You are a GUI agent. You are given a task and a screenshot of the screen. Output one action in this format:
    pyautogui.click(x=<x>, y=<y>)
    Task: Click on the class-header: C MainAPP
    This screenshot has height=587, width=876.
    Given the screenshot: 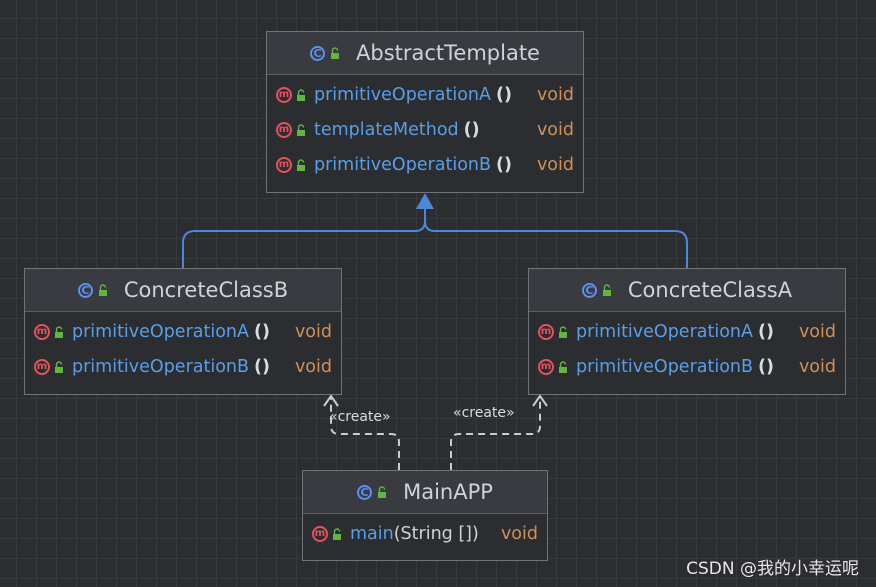 What is the action you would take?
    pyautogui.click(x=425, y=492)
    